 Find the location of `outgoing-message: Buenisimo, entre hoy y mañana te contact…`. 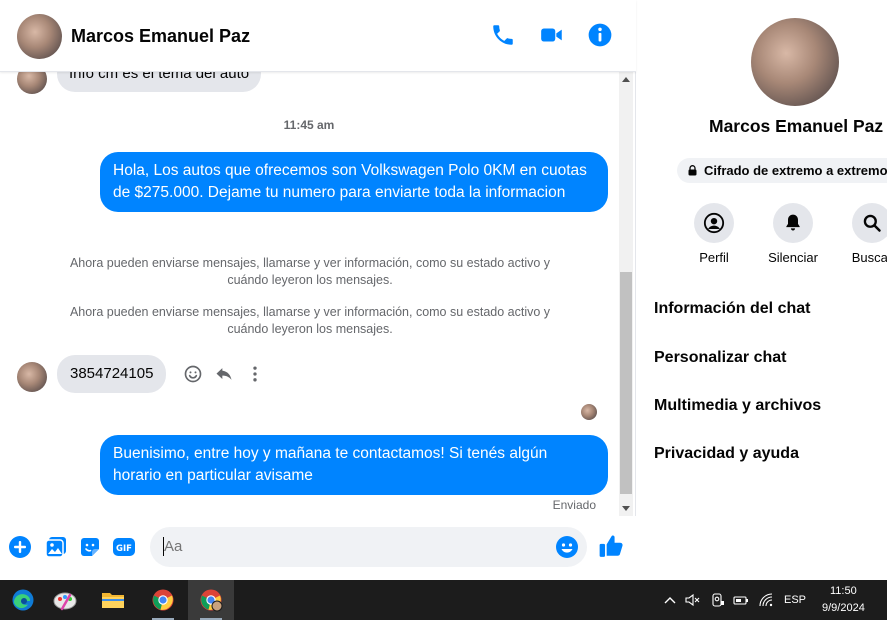

outgoing-message: Buenisimo, entre hoy y mañana te contact… is located at coordinates (354, 465).